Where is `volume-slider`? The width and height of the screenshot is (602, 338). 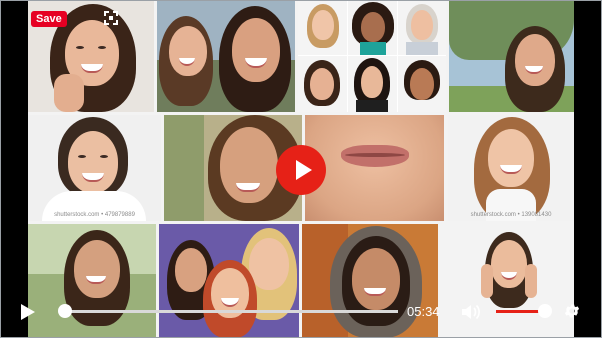
volume-slider is located at coordinates (520, 311).